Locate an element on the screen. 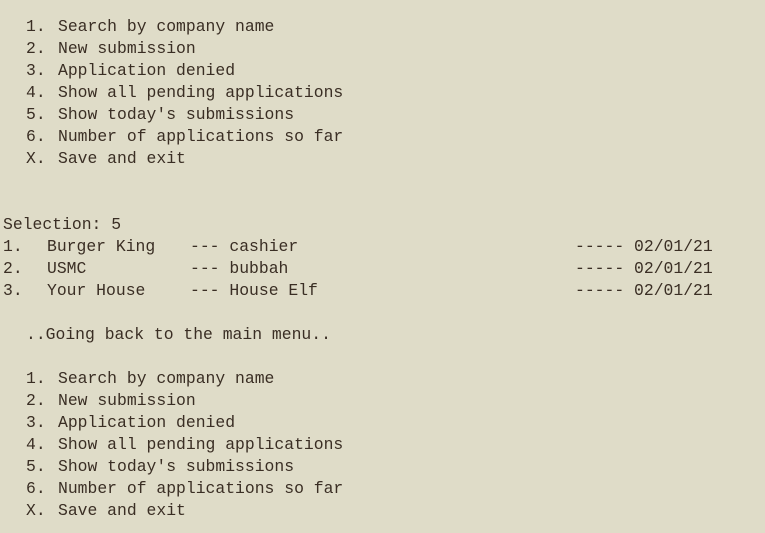 The image size is (765, 533). row-number: 3. is located at coordinates (13, 290).